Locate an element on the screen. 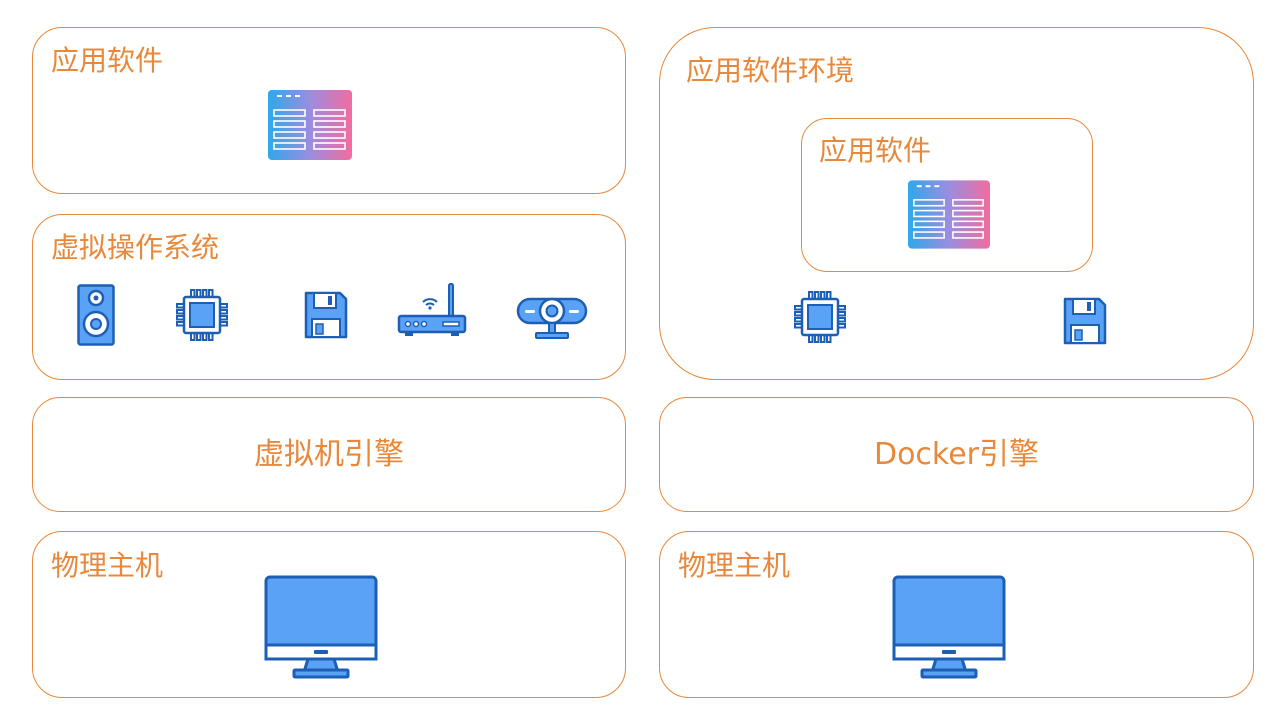 The height and width of the screenshot is (720, 1280). app-software-layer: 应用软件 is located at coordinates (329, 110).